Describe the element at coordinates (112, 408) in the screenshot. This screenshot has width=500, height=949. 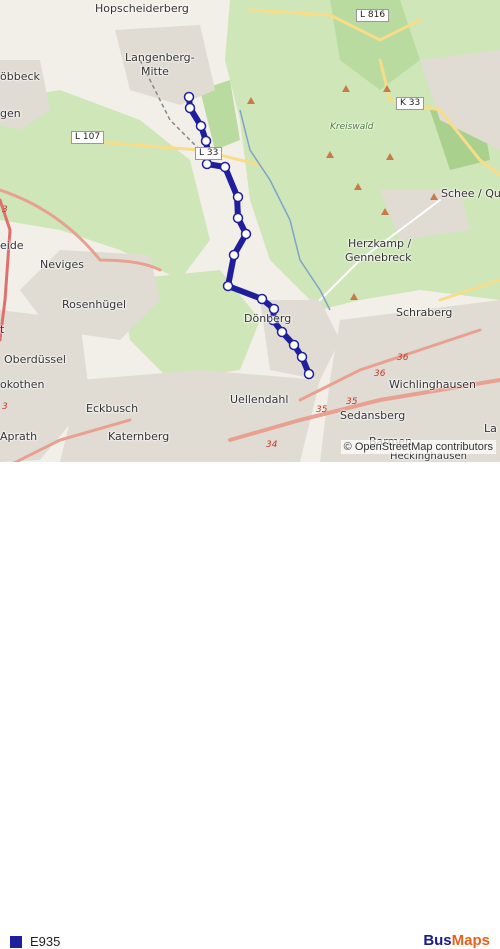
I see `place-eckbusch: Eckbusch` at that location.